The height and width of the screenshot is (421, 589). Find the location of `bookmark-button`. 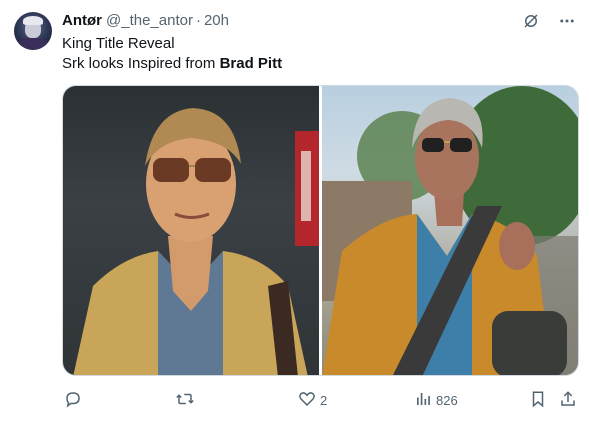

bookmark-button is located at coordinates (538, 400).